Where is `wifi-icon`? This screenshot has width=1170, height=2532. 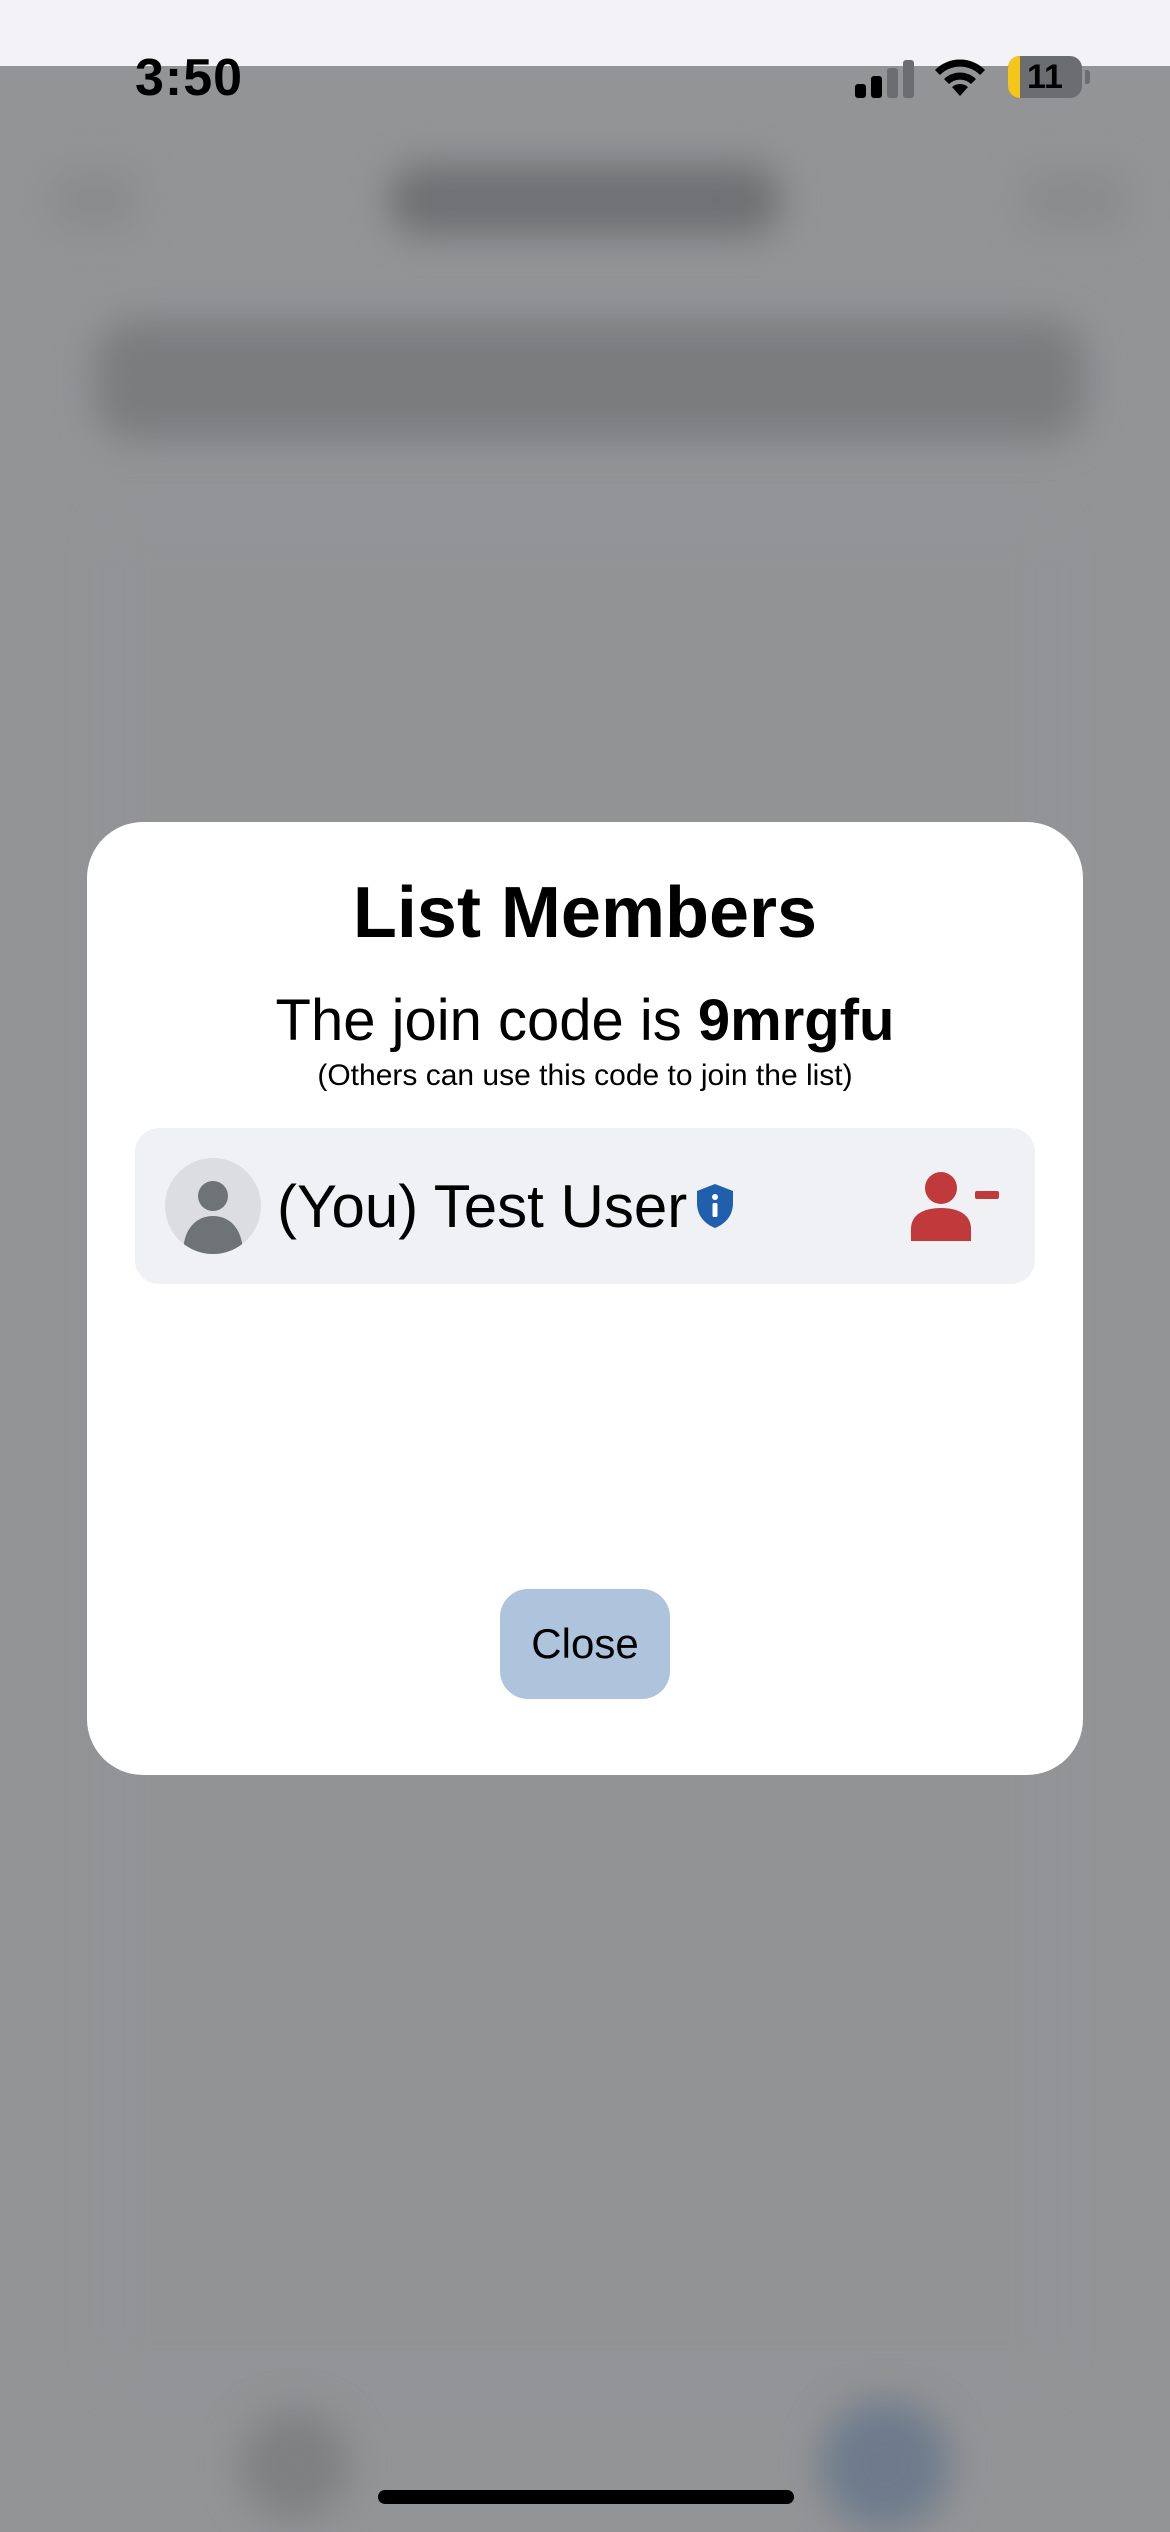
wifi-icon is located at coordinates (960, 77).